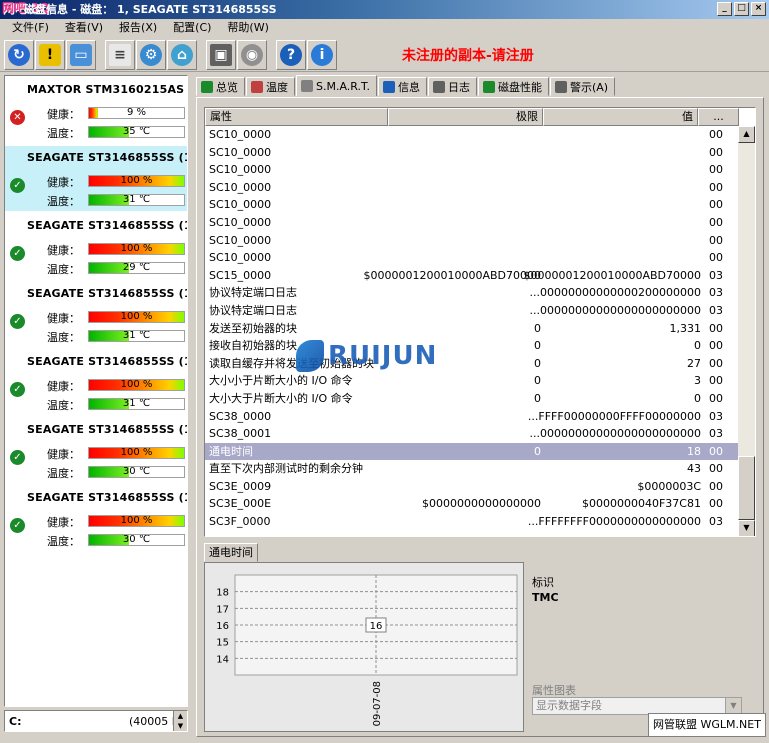  I want to click on warning-button: !, so click(50, 55).